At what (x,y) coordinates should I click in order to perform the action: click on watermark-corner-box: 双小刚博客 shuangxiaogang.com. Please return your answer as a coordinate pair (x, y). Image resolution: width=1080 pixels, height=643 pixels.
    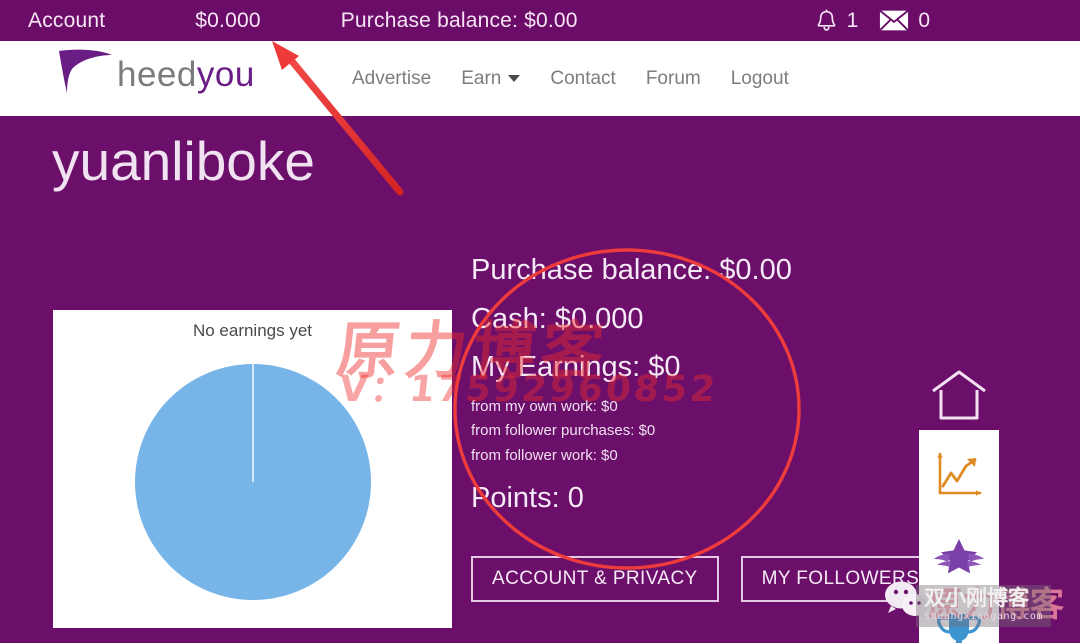
    Looking at the image, I should click on (984, 606).